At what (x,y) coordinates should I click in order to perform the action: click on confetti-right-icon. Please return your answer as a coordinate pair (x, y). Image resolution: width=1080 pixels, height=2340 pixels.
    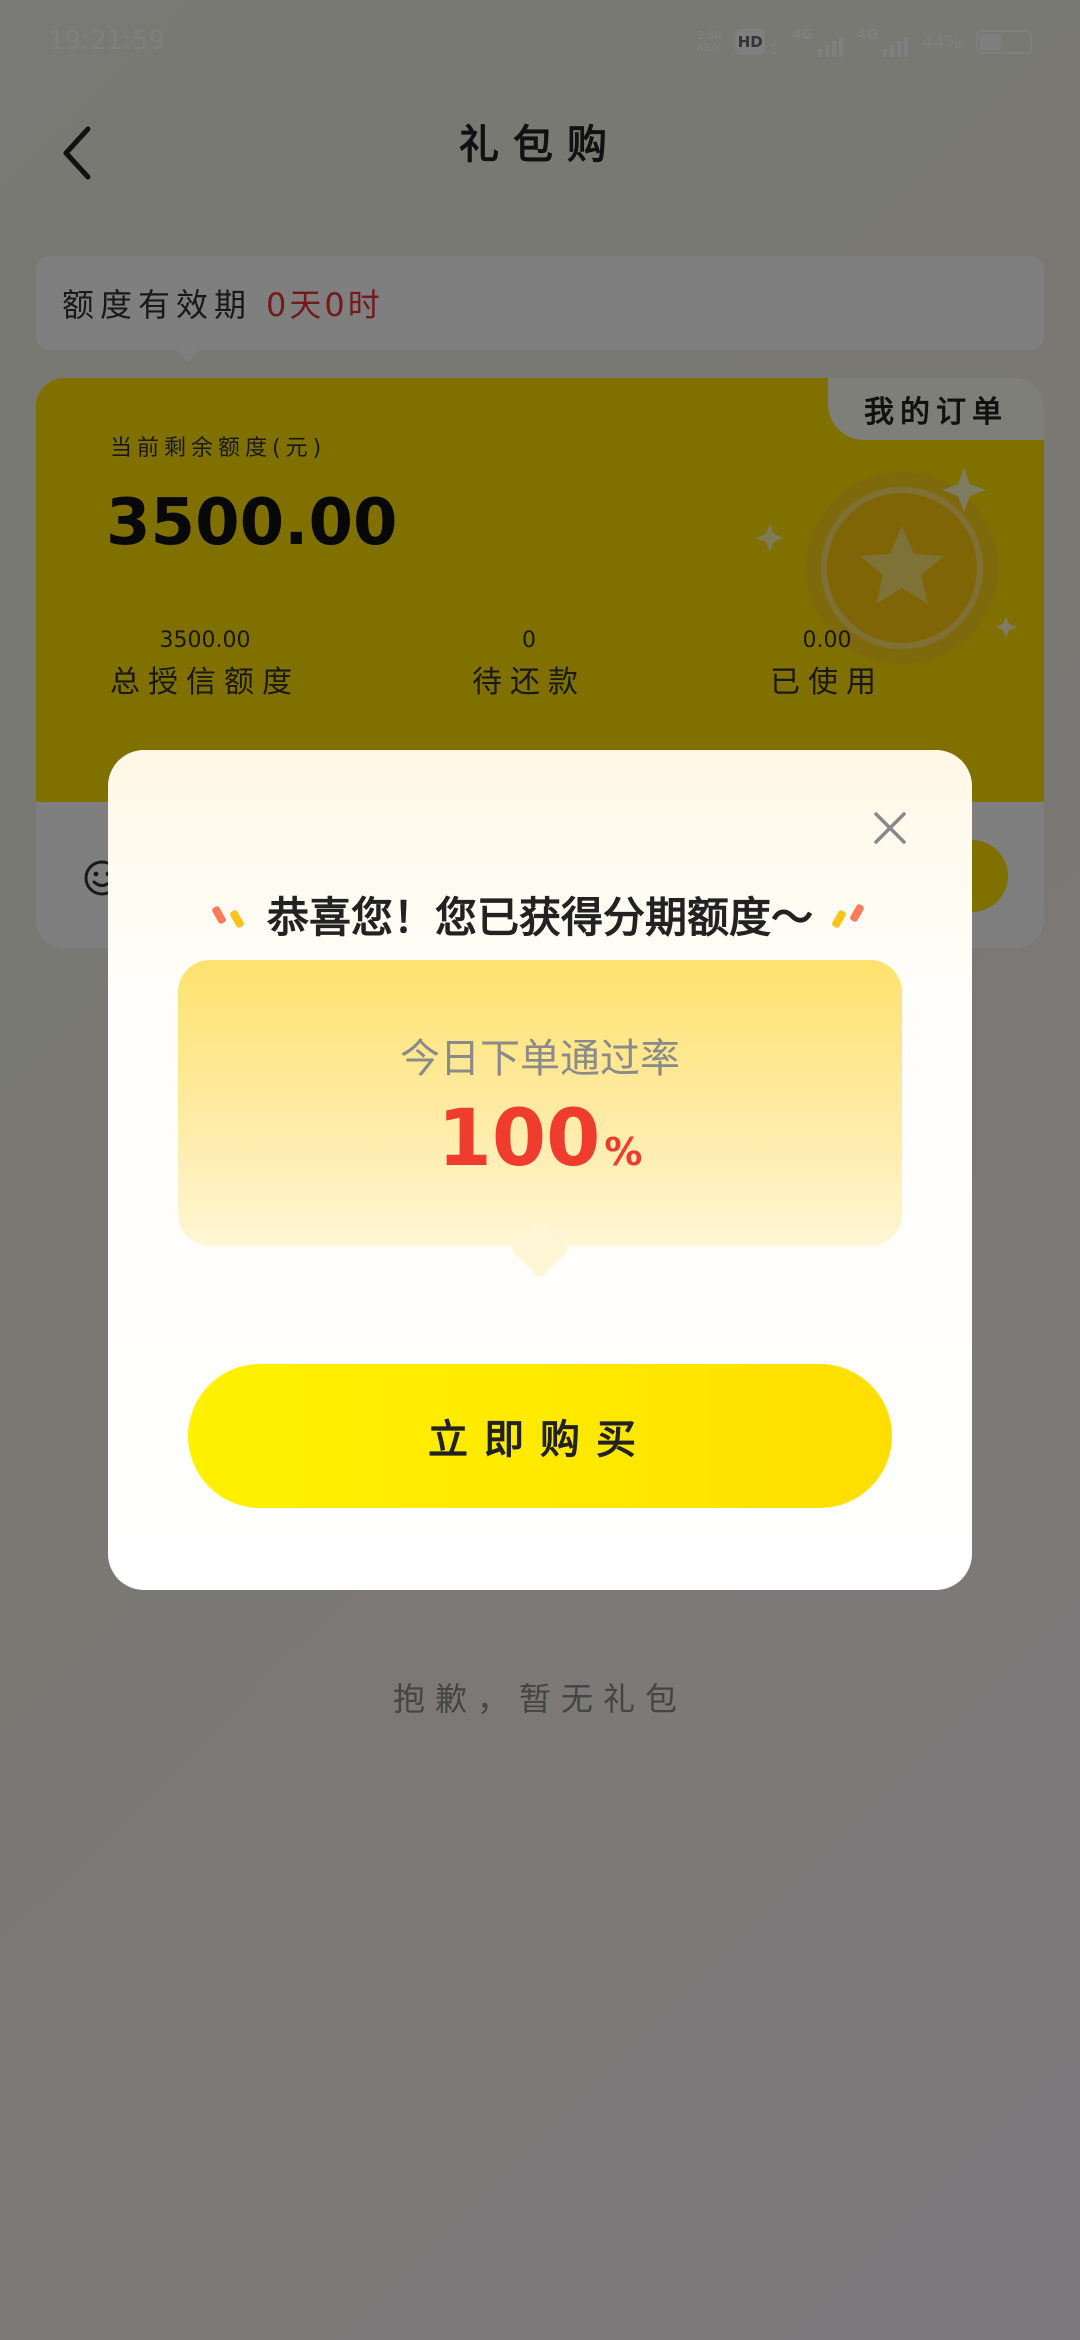
    Looking at the image, I should click on (848, 915).